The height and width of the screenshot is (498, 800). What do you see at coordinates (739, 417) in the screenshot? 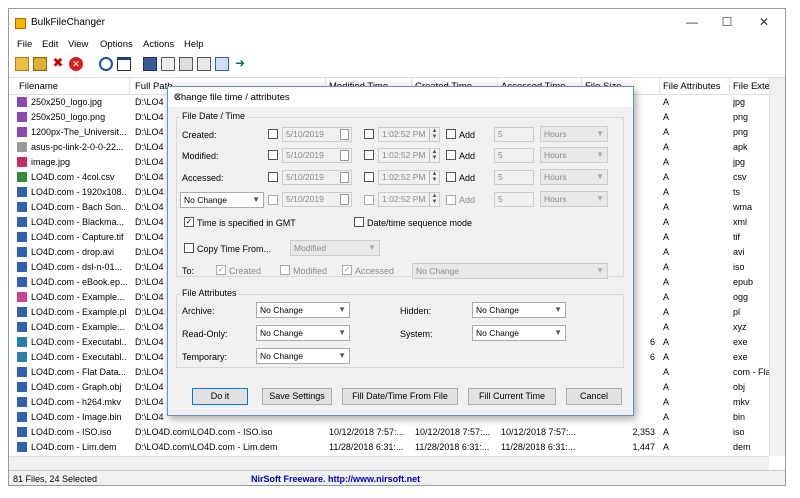
I see `cell-ext: bin` at bounding box center [739, 417].